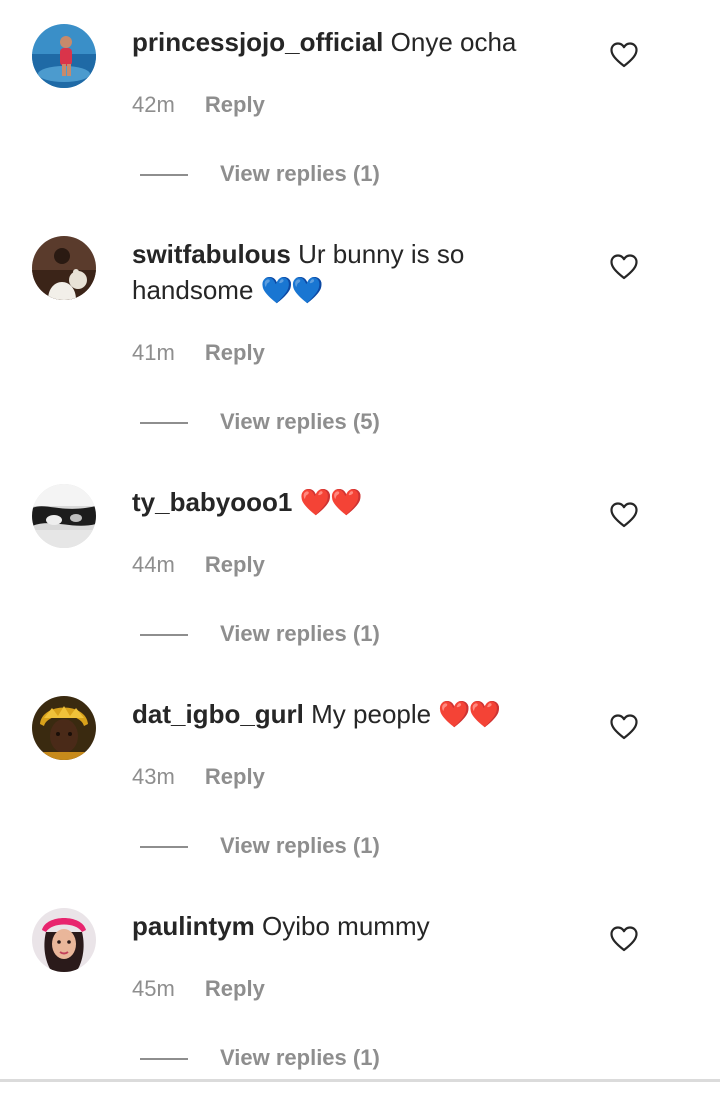 The width and height of the screenshot is (720, 1096). Describe the element at coordinates (218, 714) in the screenshot. I see `comment-username: dat_igbo_gurl` at that location.